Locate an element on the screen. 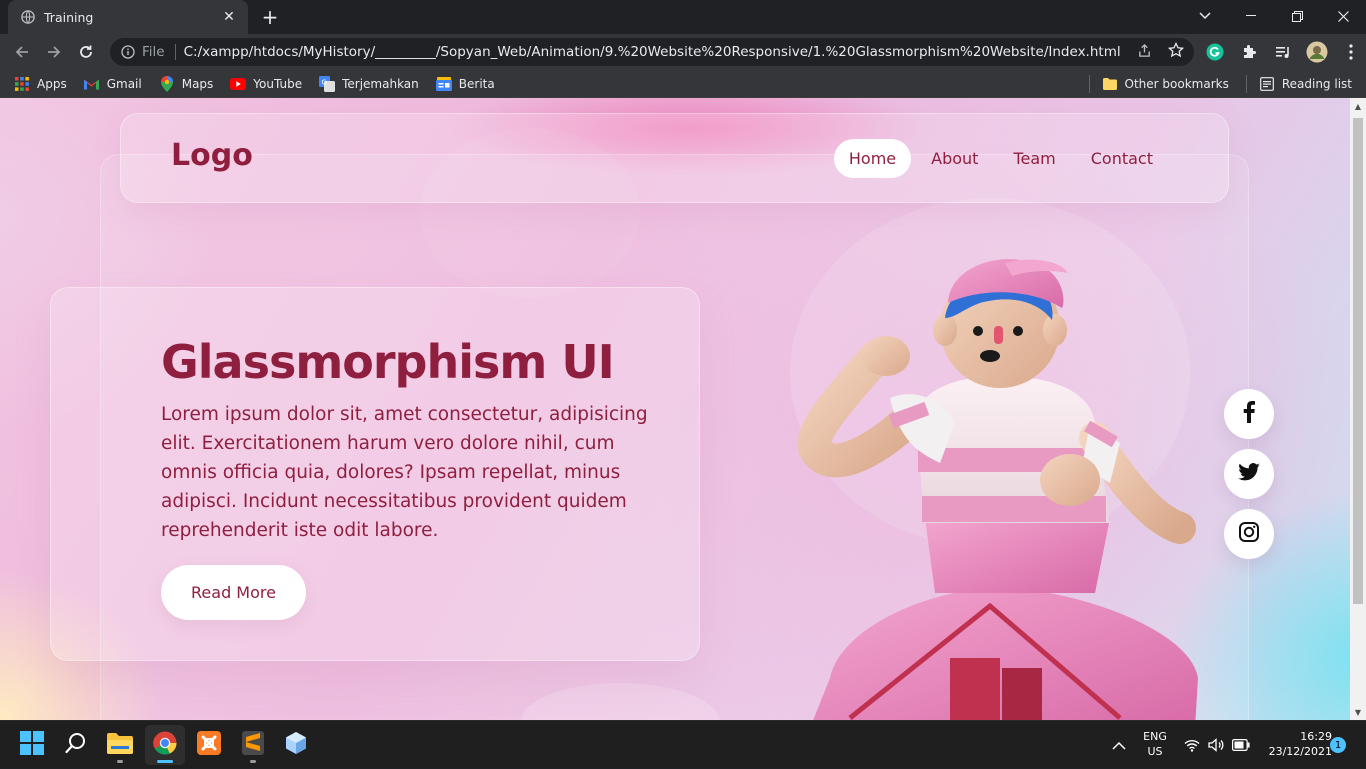  share-icon is located at coordinates (1144, 52).